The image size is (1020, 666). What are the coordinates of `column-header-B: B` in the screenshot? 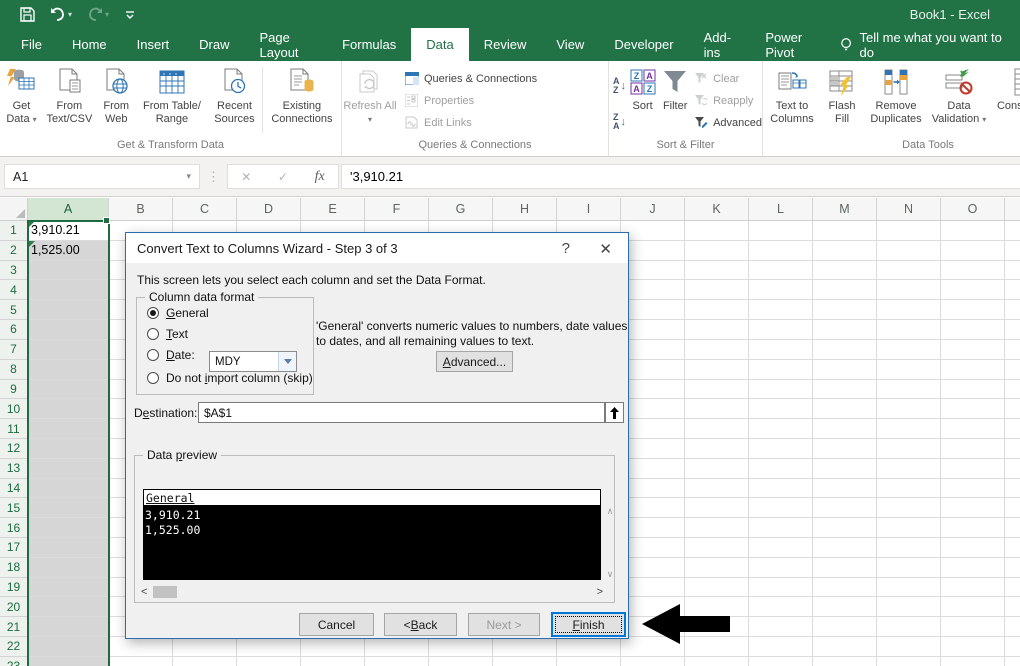 It's located at (141, 209).